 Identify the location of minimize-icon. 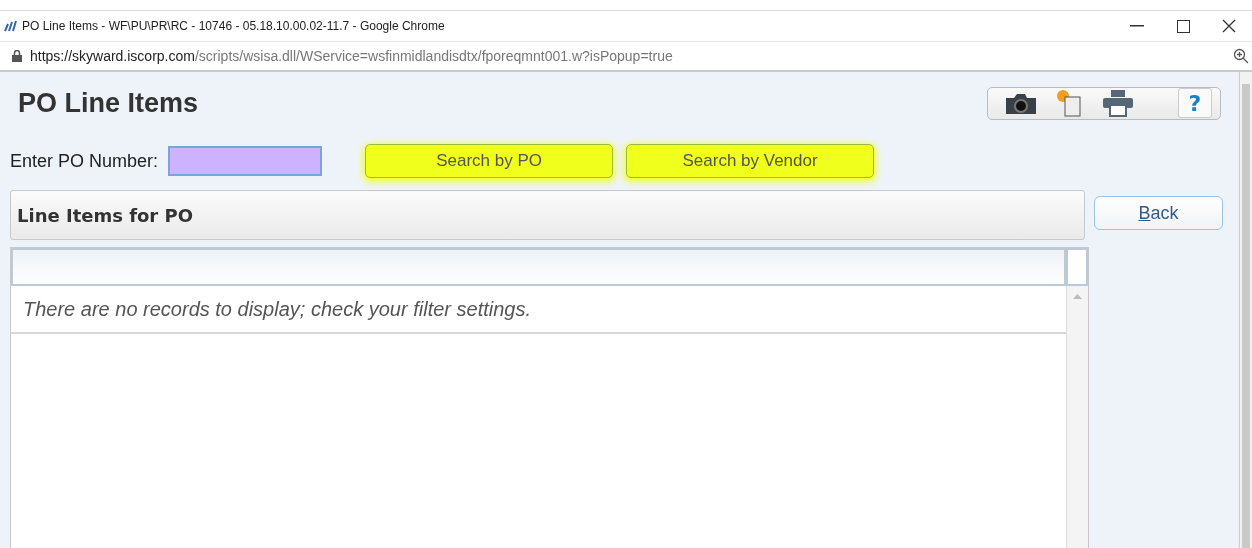
(1137, 26).